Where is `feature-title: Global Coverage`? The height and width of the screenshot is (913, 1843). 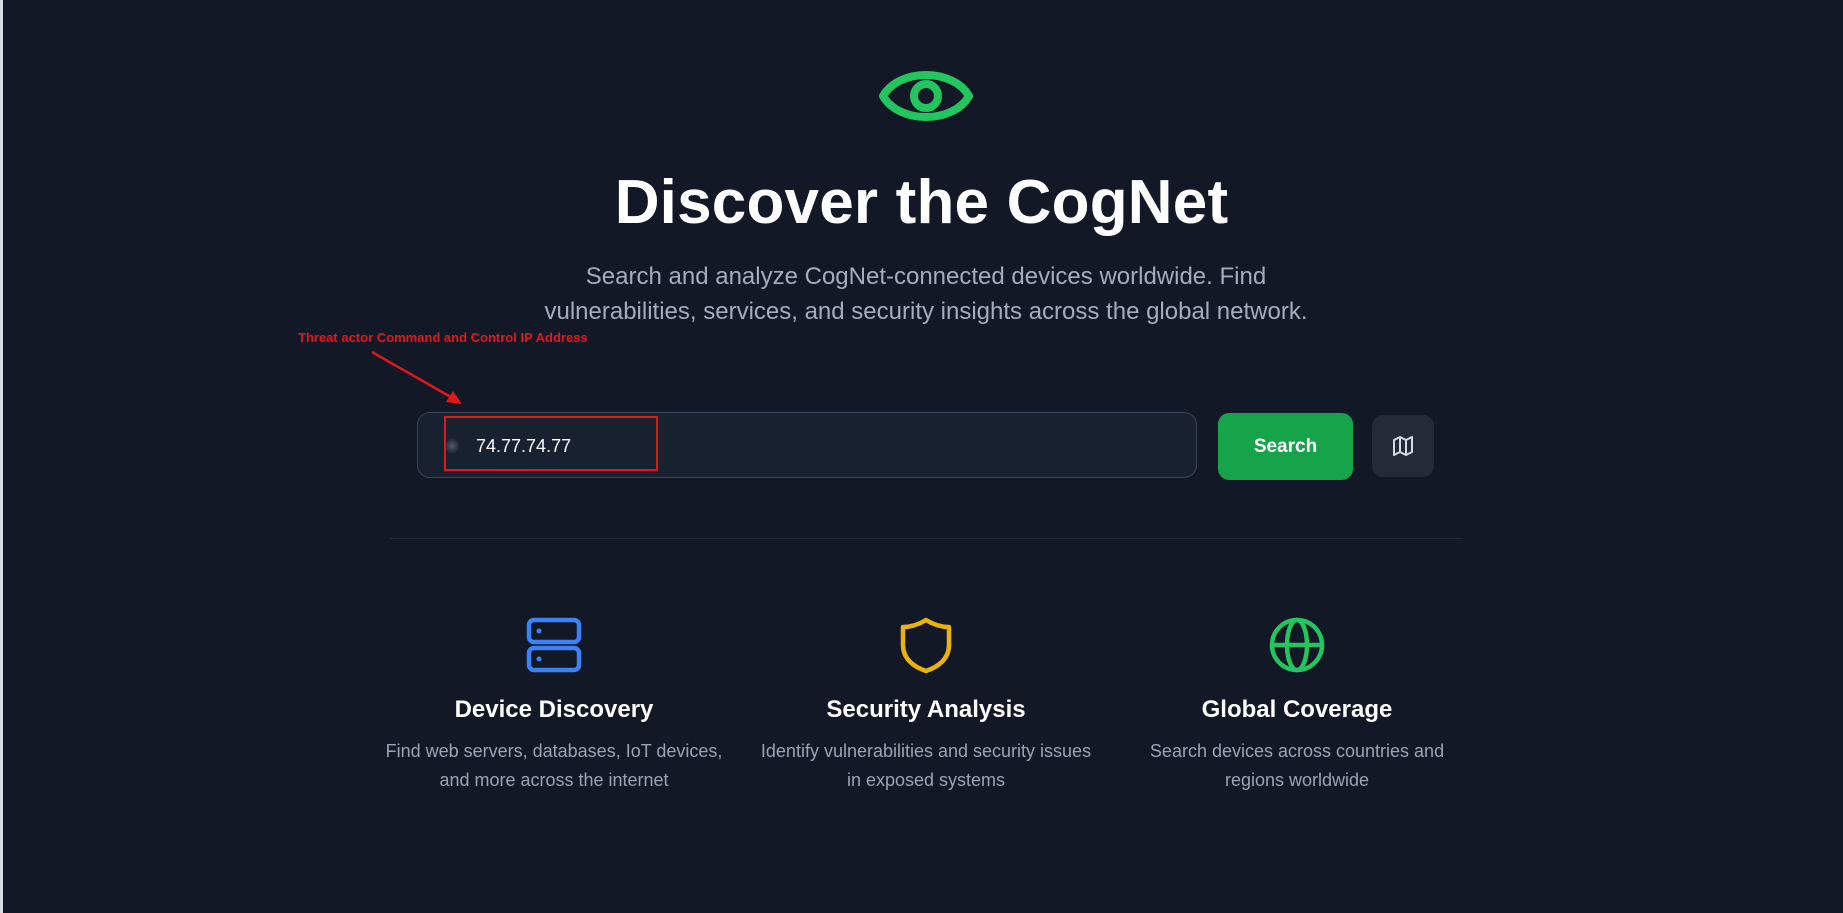
feature-title: Global Coverage is located at coordinates (1297, 709).